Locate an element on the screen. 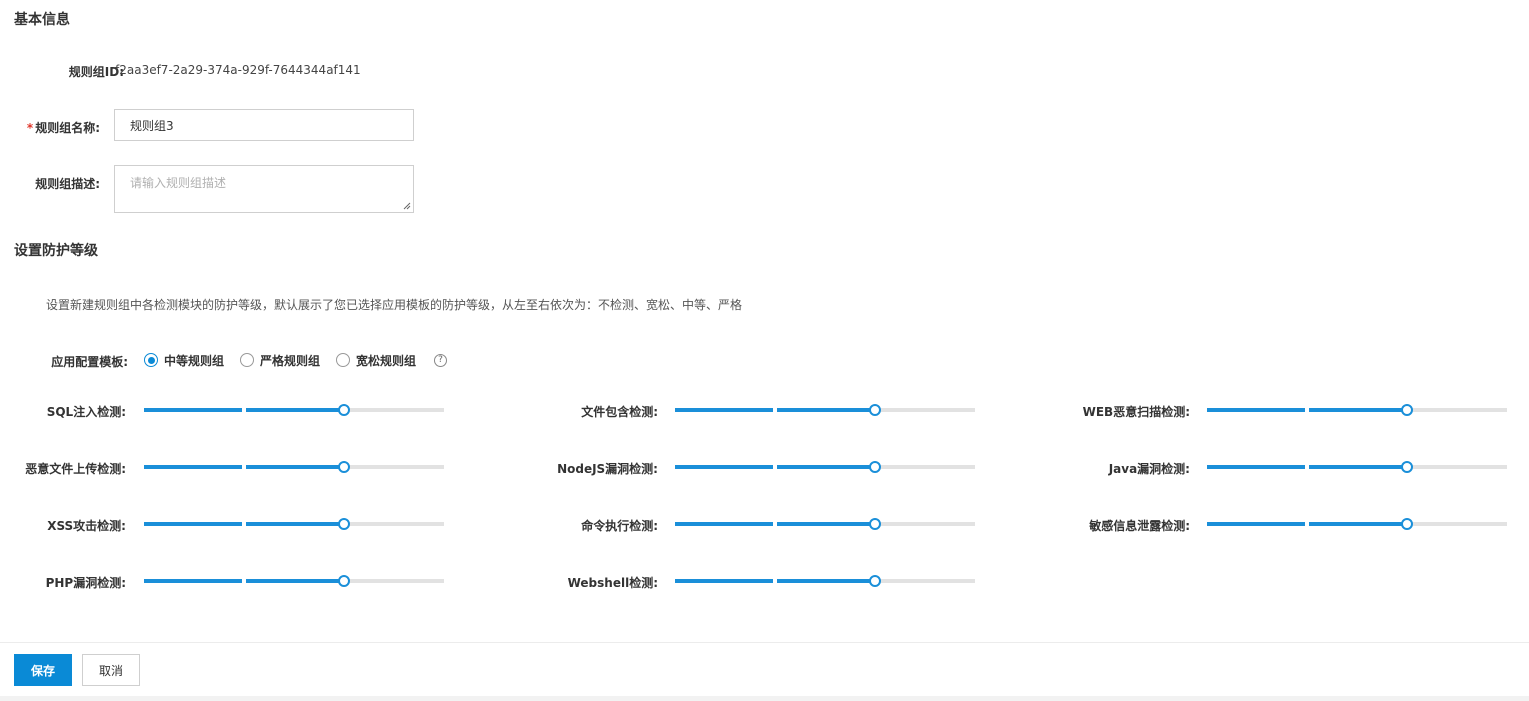 This screenshot has width=1529, height=701. rule-group-name-label-text: 规则组名称: is located at coordinates (67, 128).